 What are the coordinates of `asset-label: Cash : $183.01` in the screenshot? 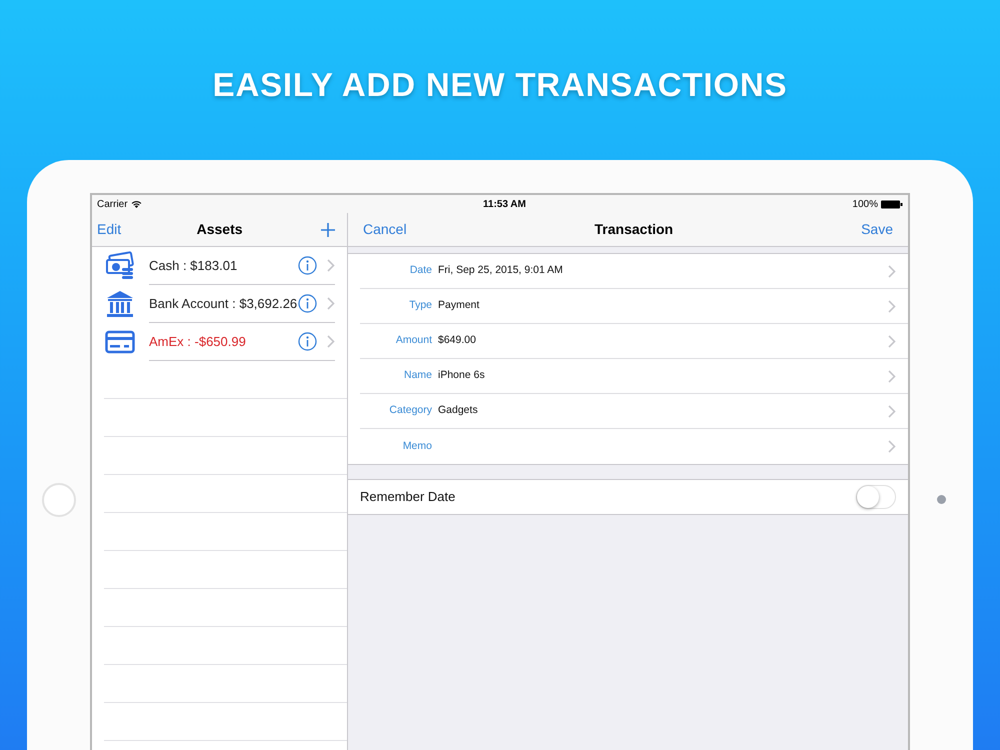 It's located at (193, 265).